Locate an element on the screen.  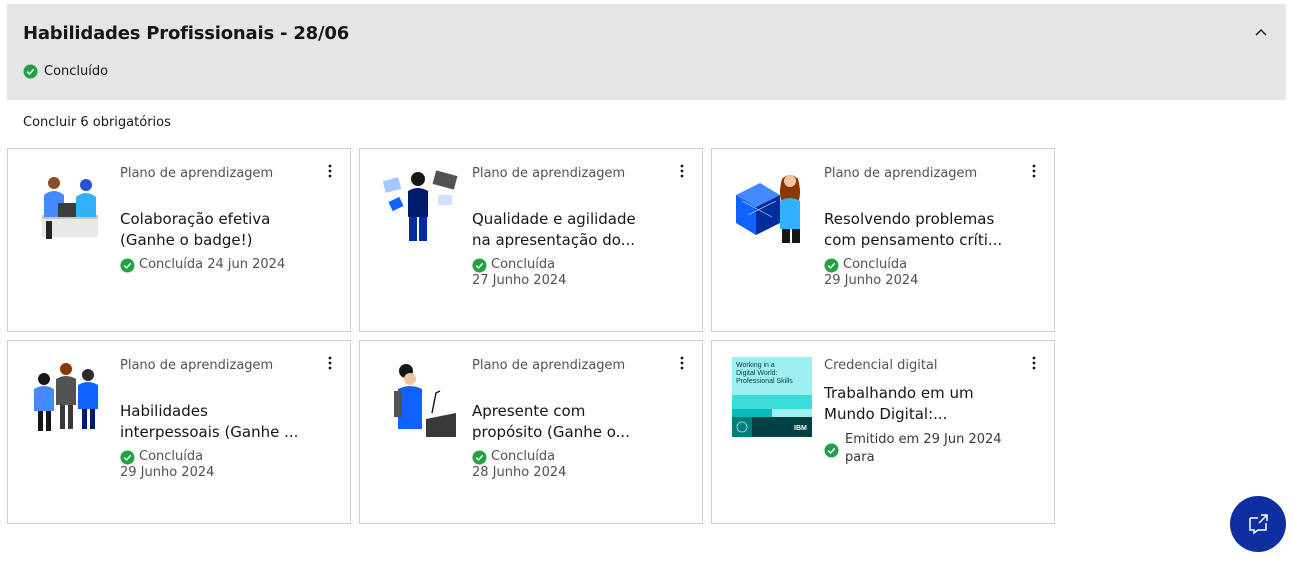
card-title: Colaboração efetiva (Ganhe o badge!) is located at coordinates (230, 230).